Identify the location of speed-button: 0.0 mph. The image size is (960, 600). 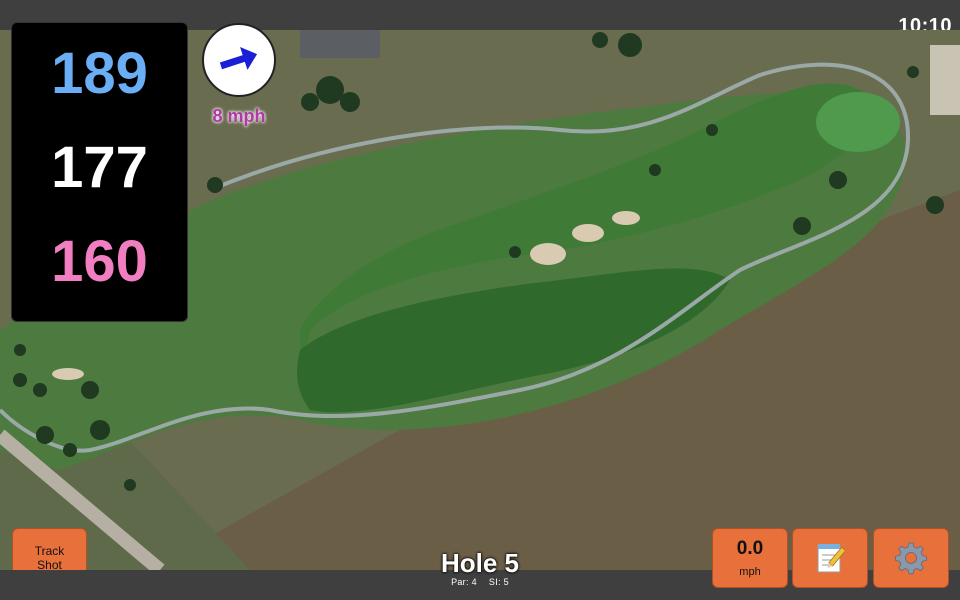
(750, 558).